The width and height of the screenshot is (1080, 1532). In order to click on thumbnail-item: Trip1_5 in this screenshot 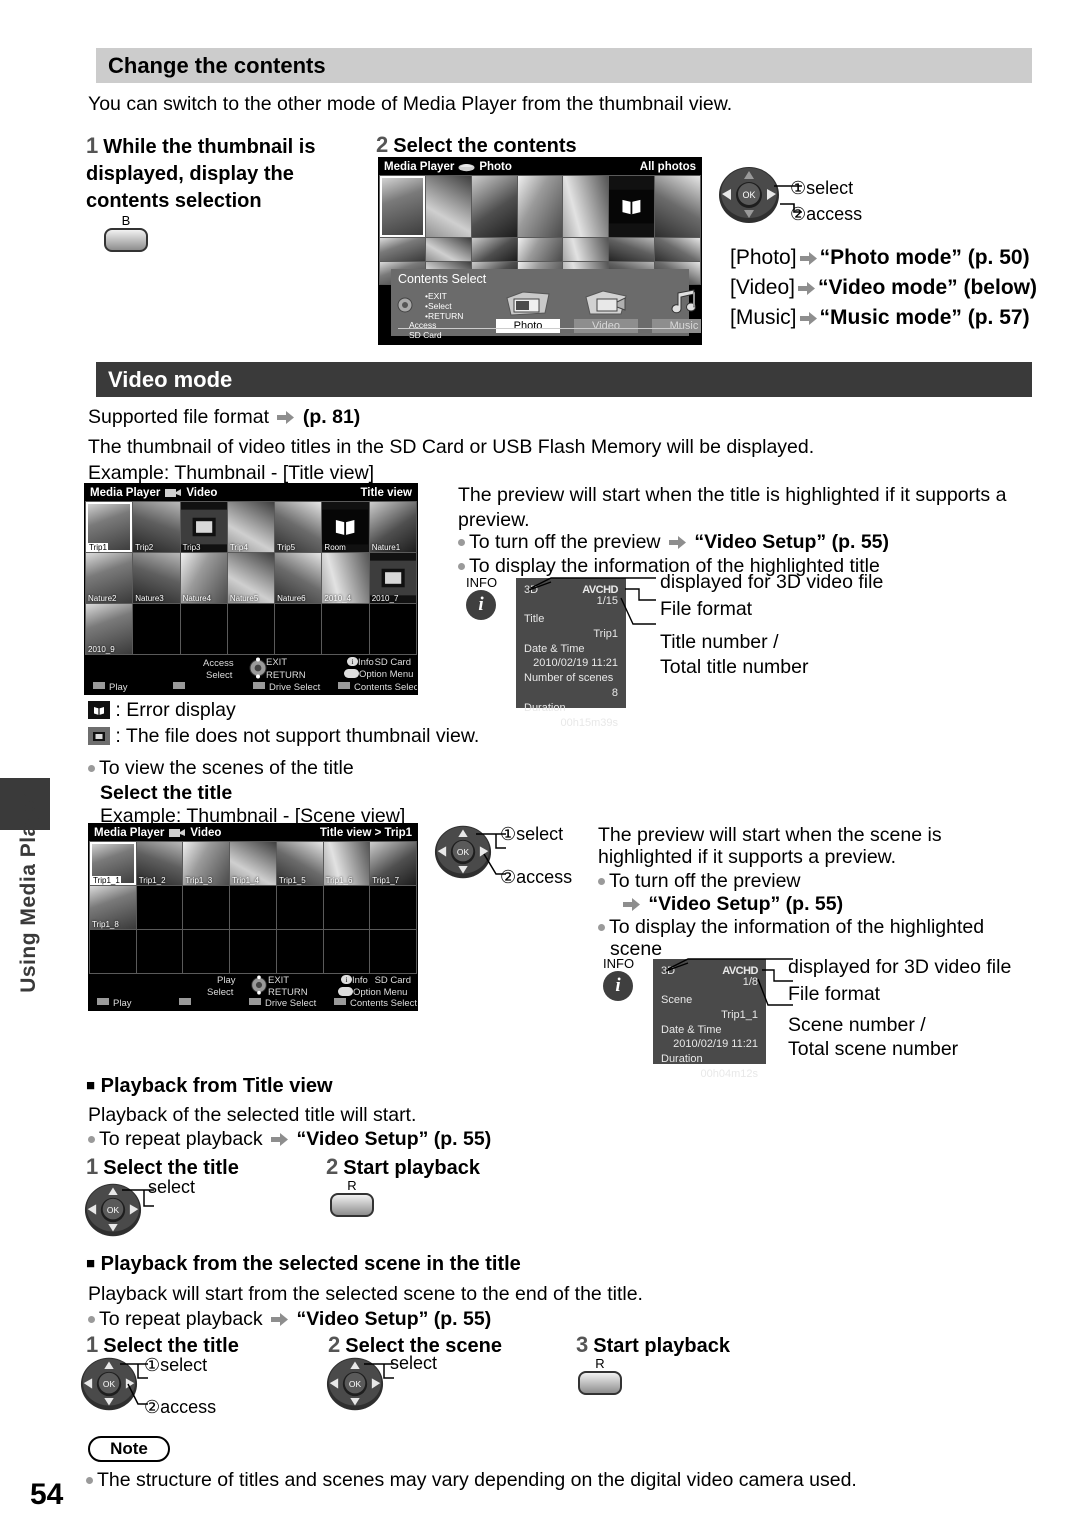, I will do `click(299, 863)`.